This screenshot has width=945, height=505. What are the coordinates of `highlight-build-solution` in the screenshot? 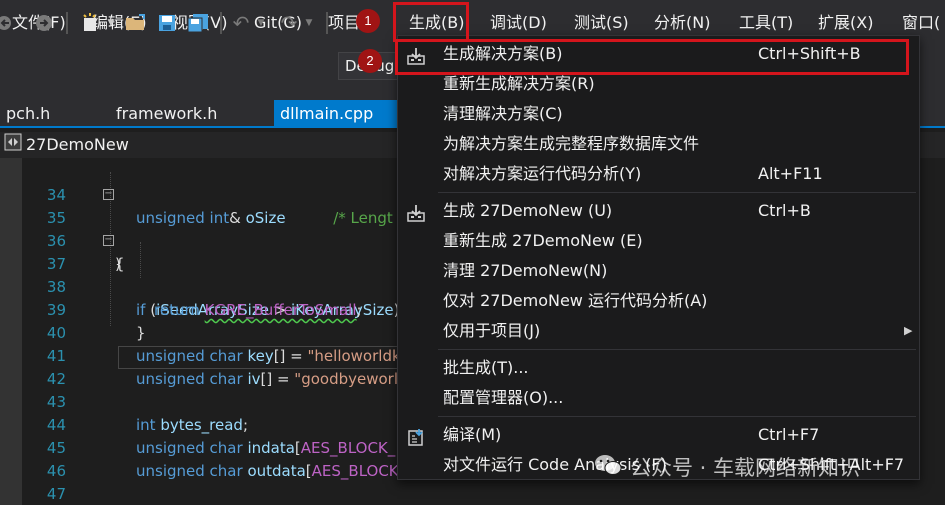 It's located at (652, 57).